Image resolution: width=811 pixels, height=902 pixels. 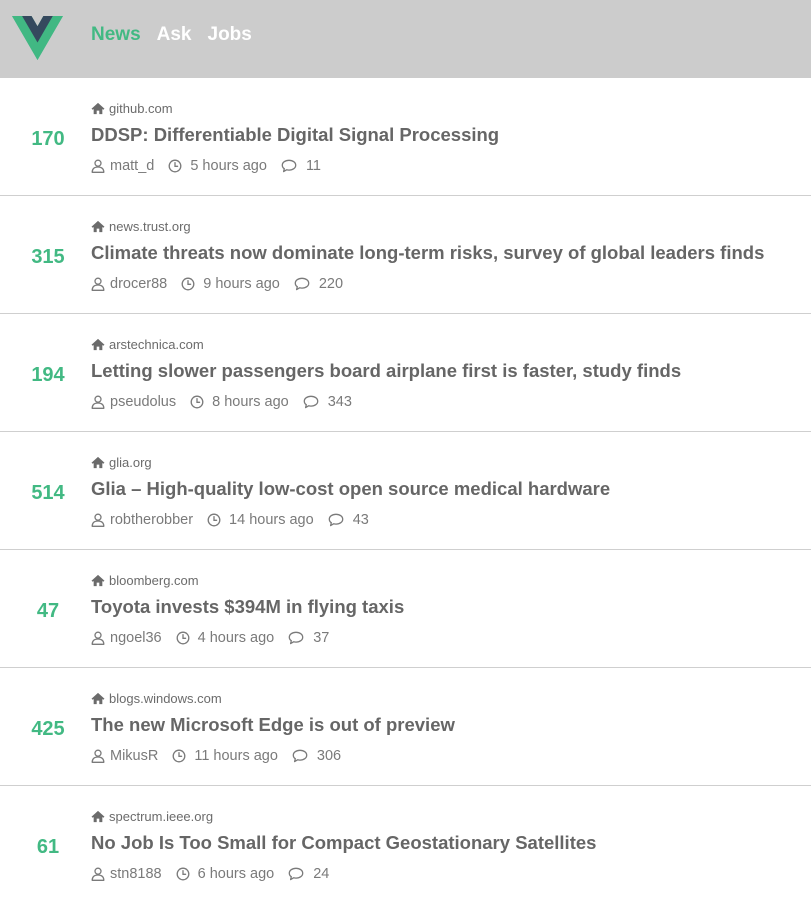 I want to click on top-bar: News Ask Jobs, so click(x=405, y=39).